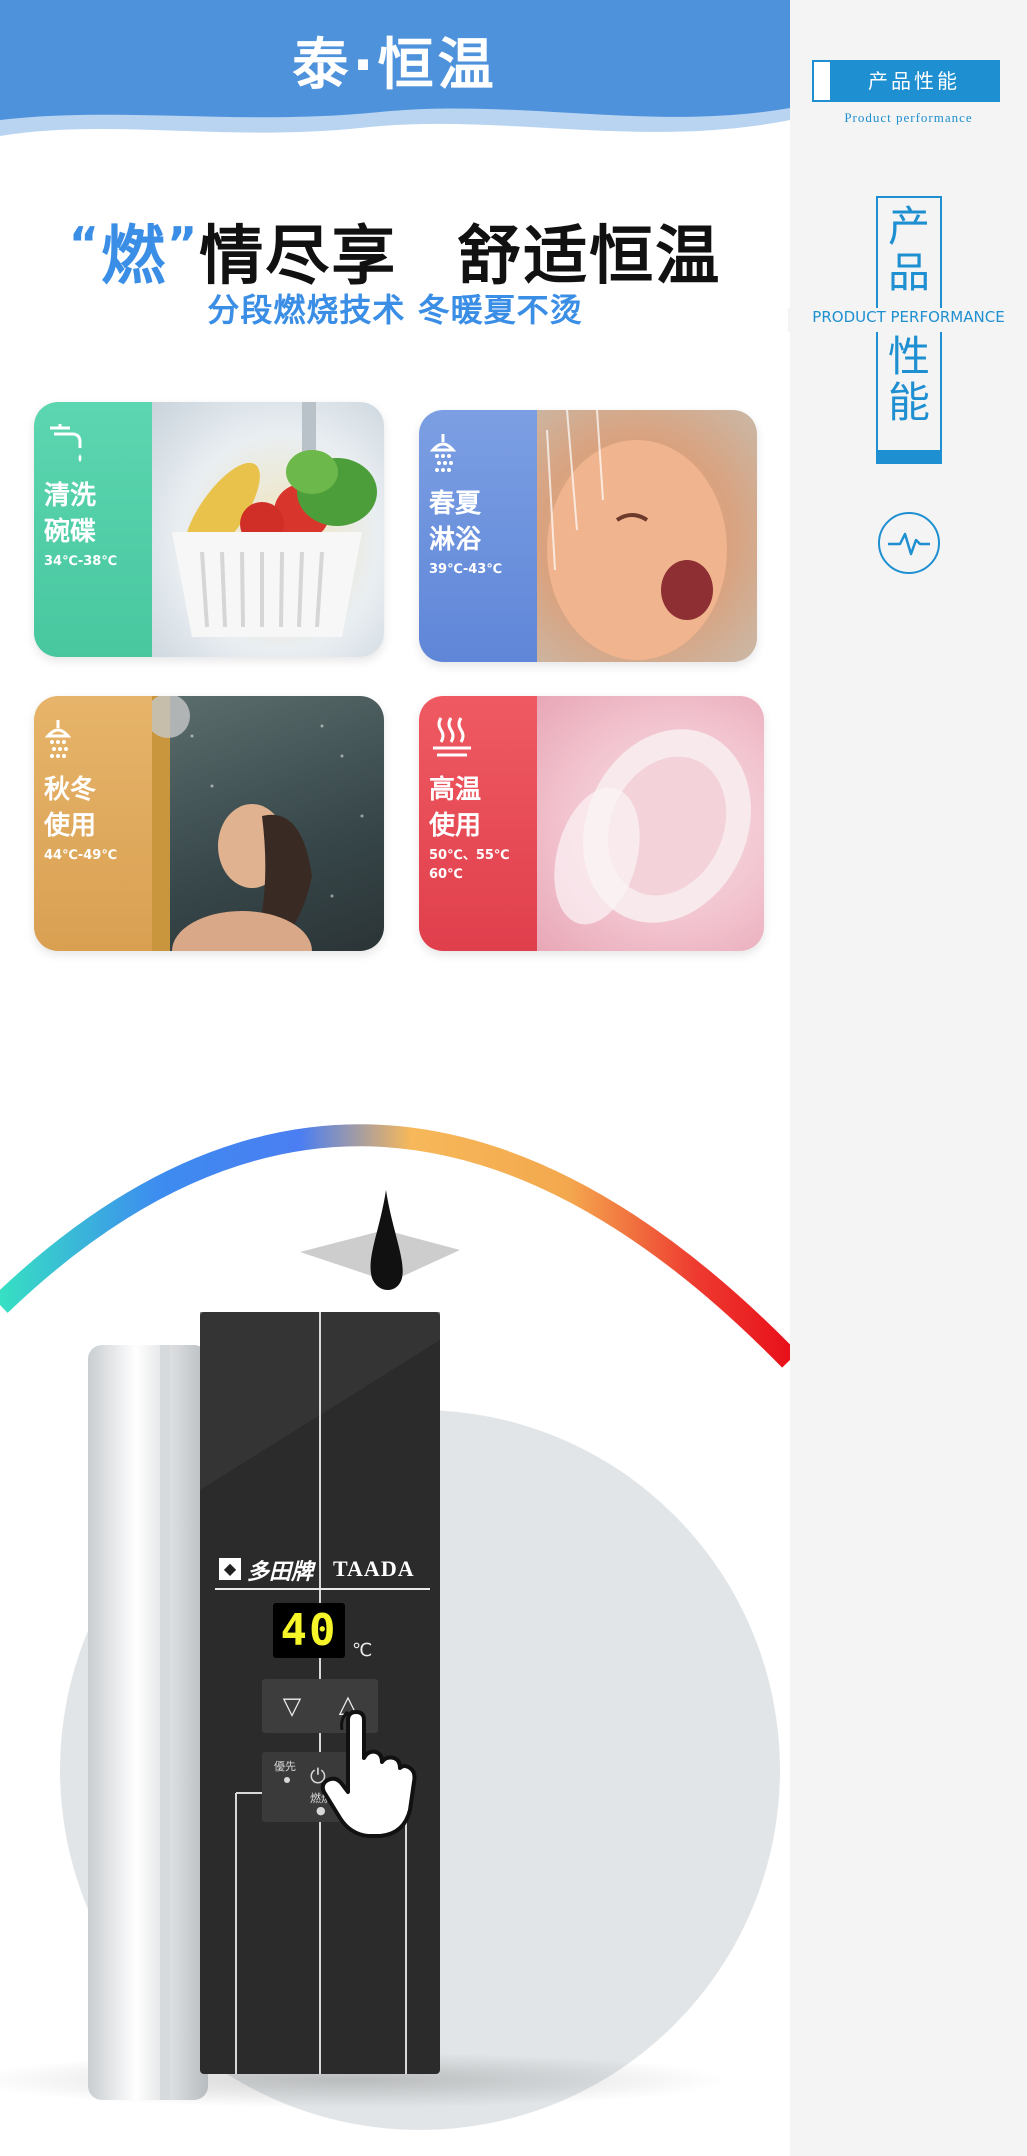 The image size is (1027, 2156). Describe the element at coordinates (908, 226) in the screenshot. I see `vertical-char: 产` at that location.